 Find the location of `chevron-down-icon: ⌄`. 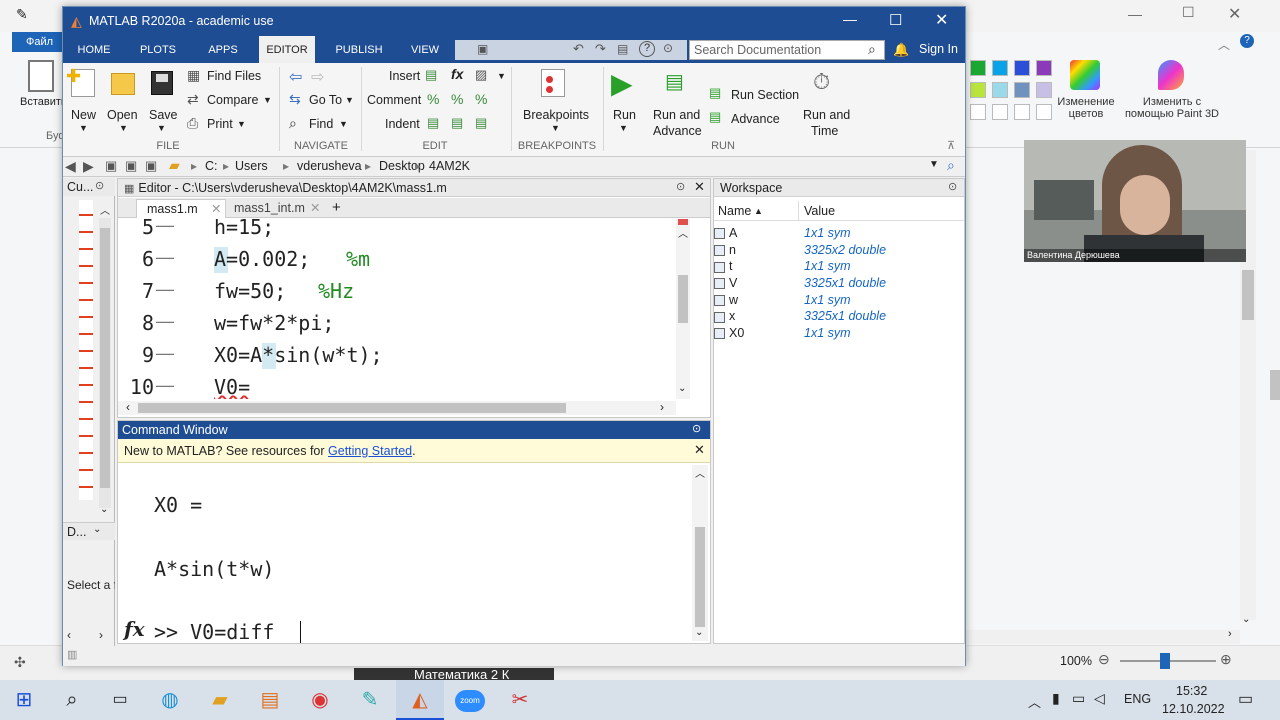

chevron-down-icon: ⌄ is located at coordinates (699, 632).